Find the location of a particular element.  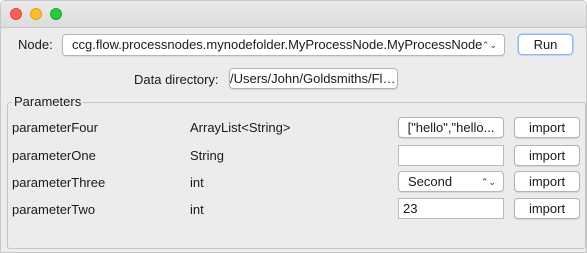

parameter-name: parameterOne is located at coordinates (54, 155).